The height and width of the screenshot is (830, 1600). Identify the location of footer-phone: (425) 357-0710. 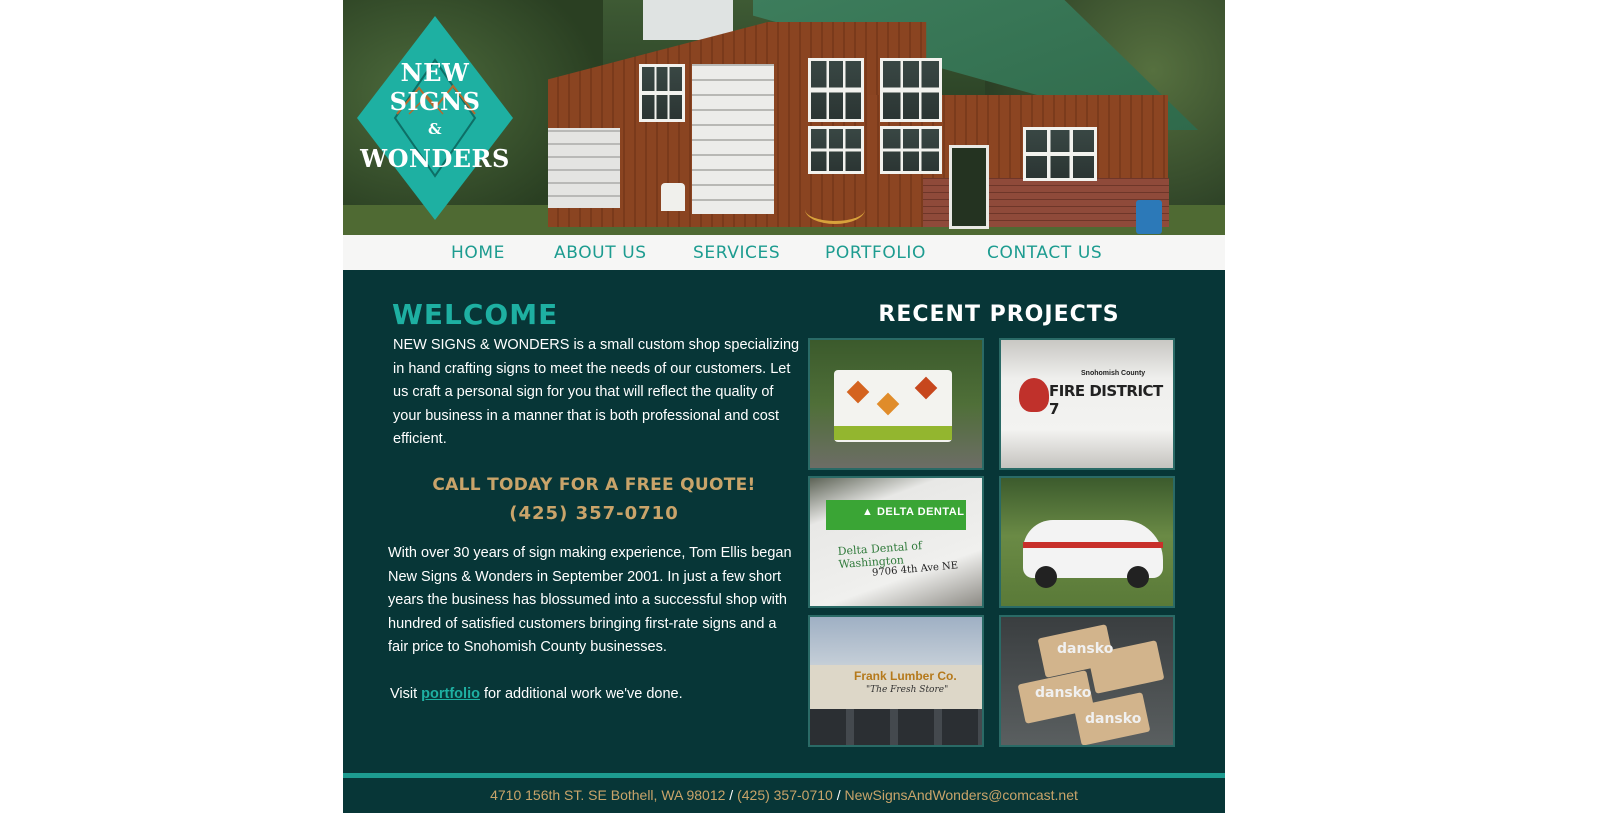
(785, 795).